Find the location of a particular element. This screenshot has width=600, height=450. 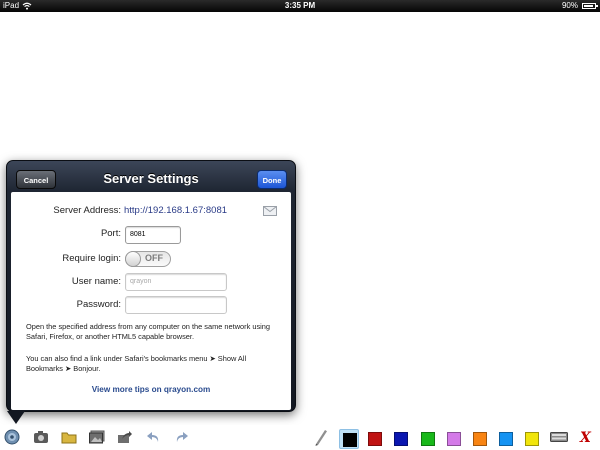

server-address-link: http://192.168.1.67:8081 is located at coordinates (175, 210).